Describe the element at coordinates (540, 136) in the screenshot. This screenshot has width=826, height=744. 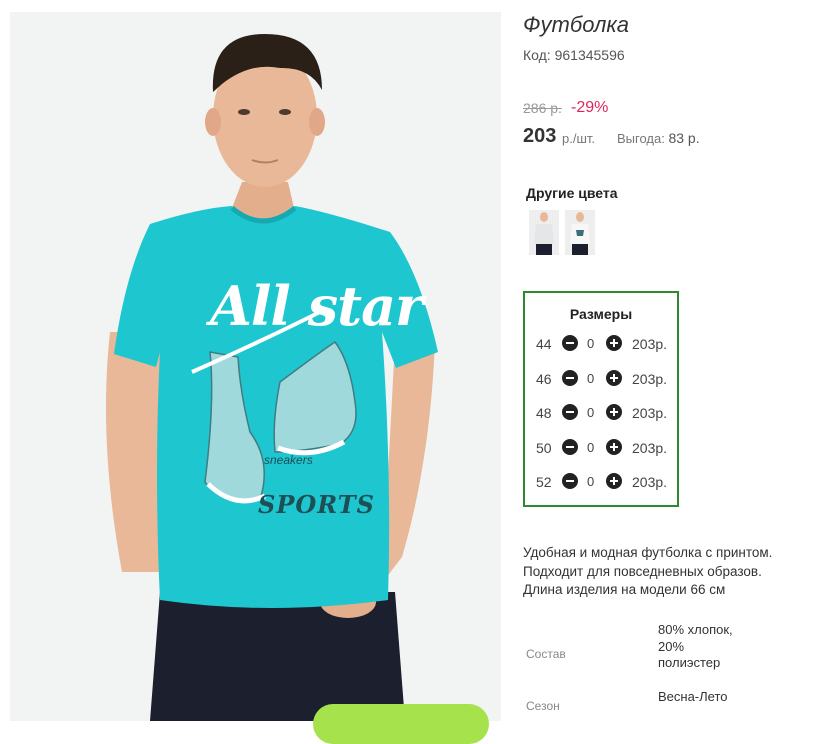
I see `current-price: 203` at that location.